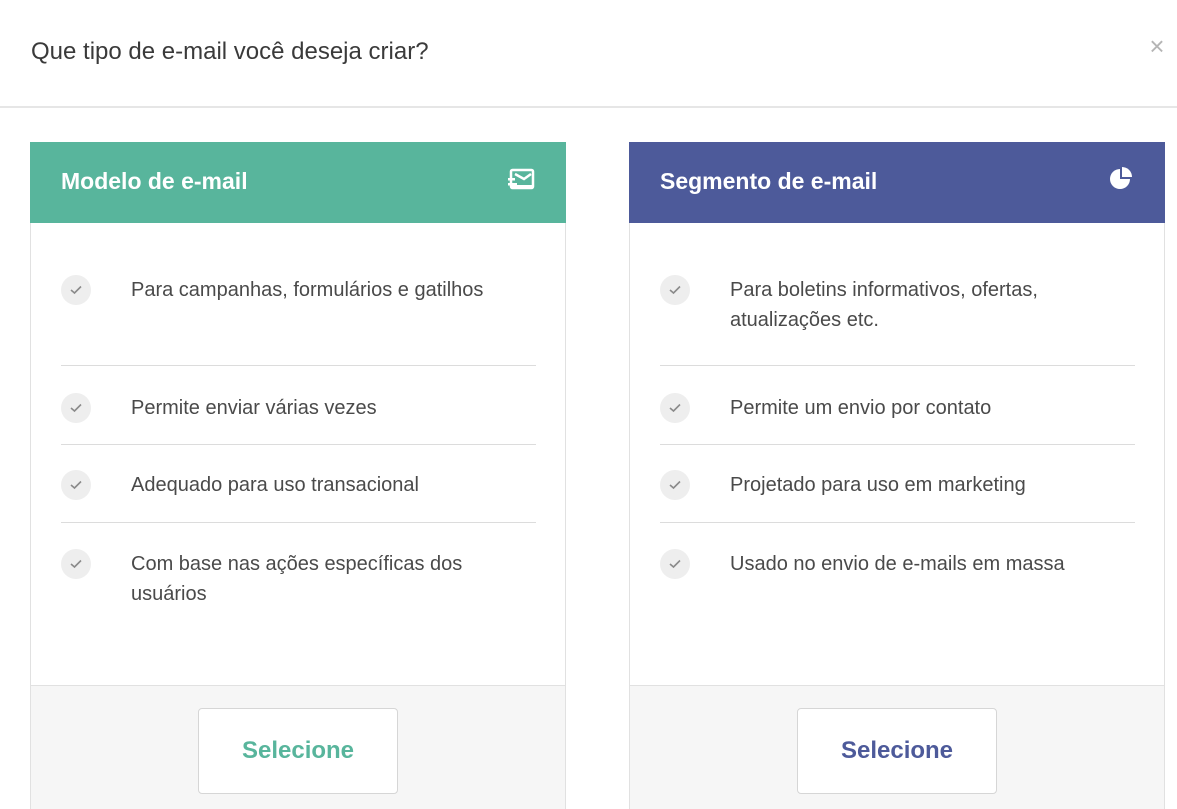 The width and height of the screenshot is (1177, 809). Describe the element at coordinates (275, 485) in the screenshot. I see `feature-text: Adequado para uso transacional` at that location.